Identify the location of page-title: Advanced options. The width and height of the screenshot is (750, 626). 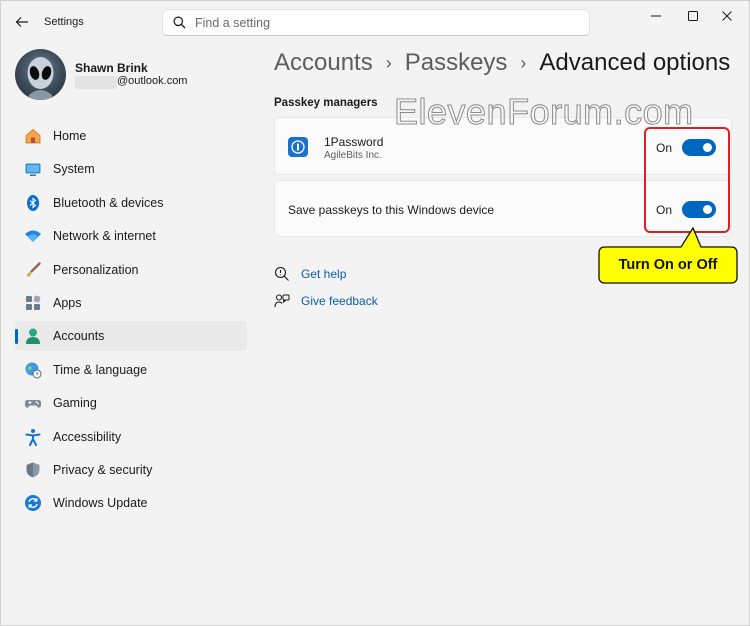
(635, 62).